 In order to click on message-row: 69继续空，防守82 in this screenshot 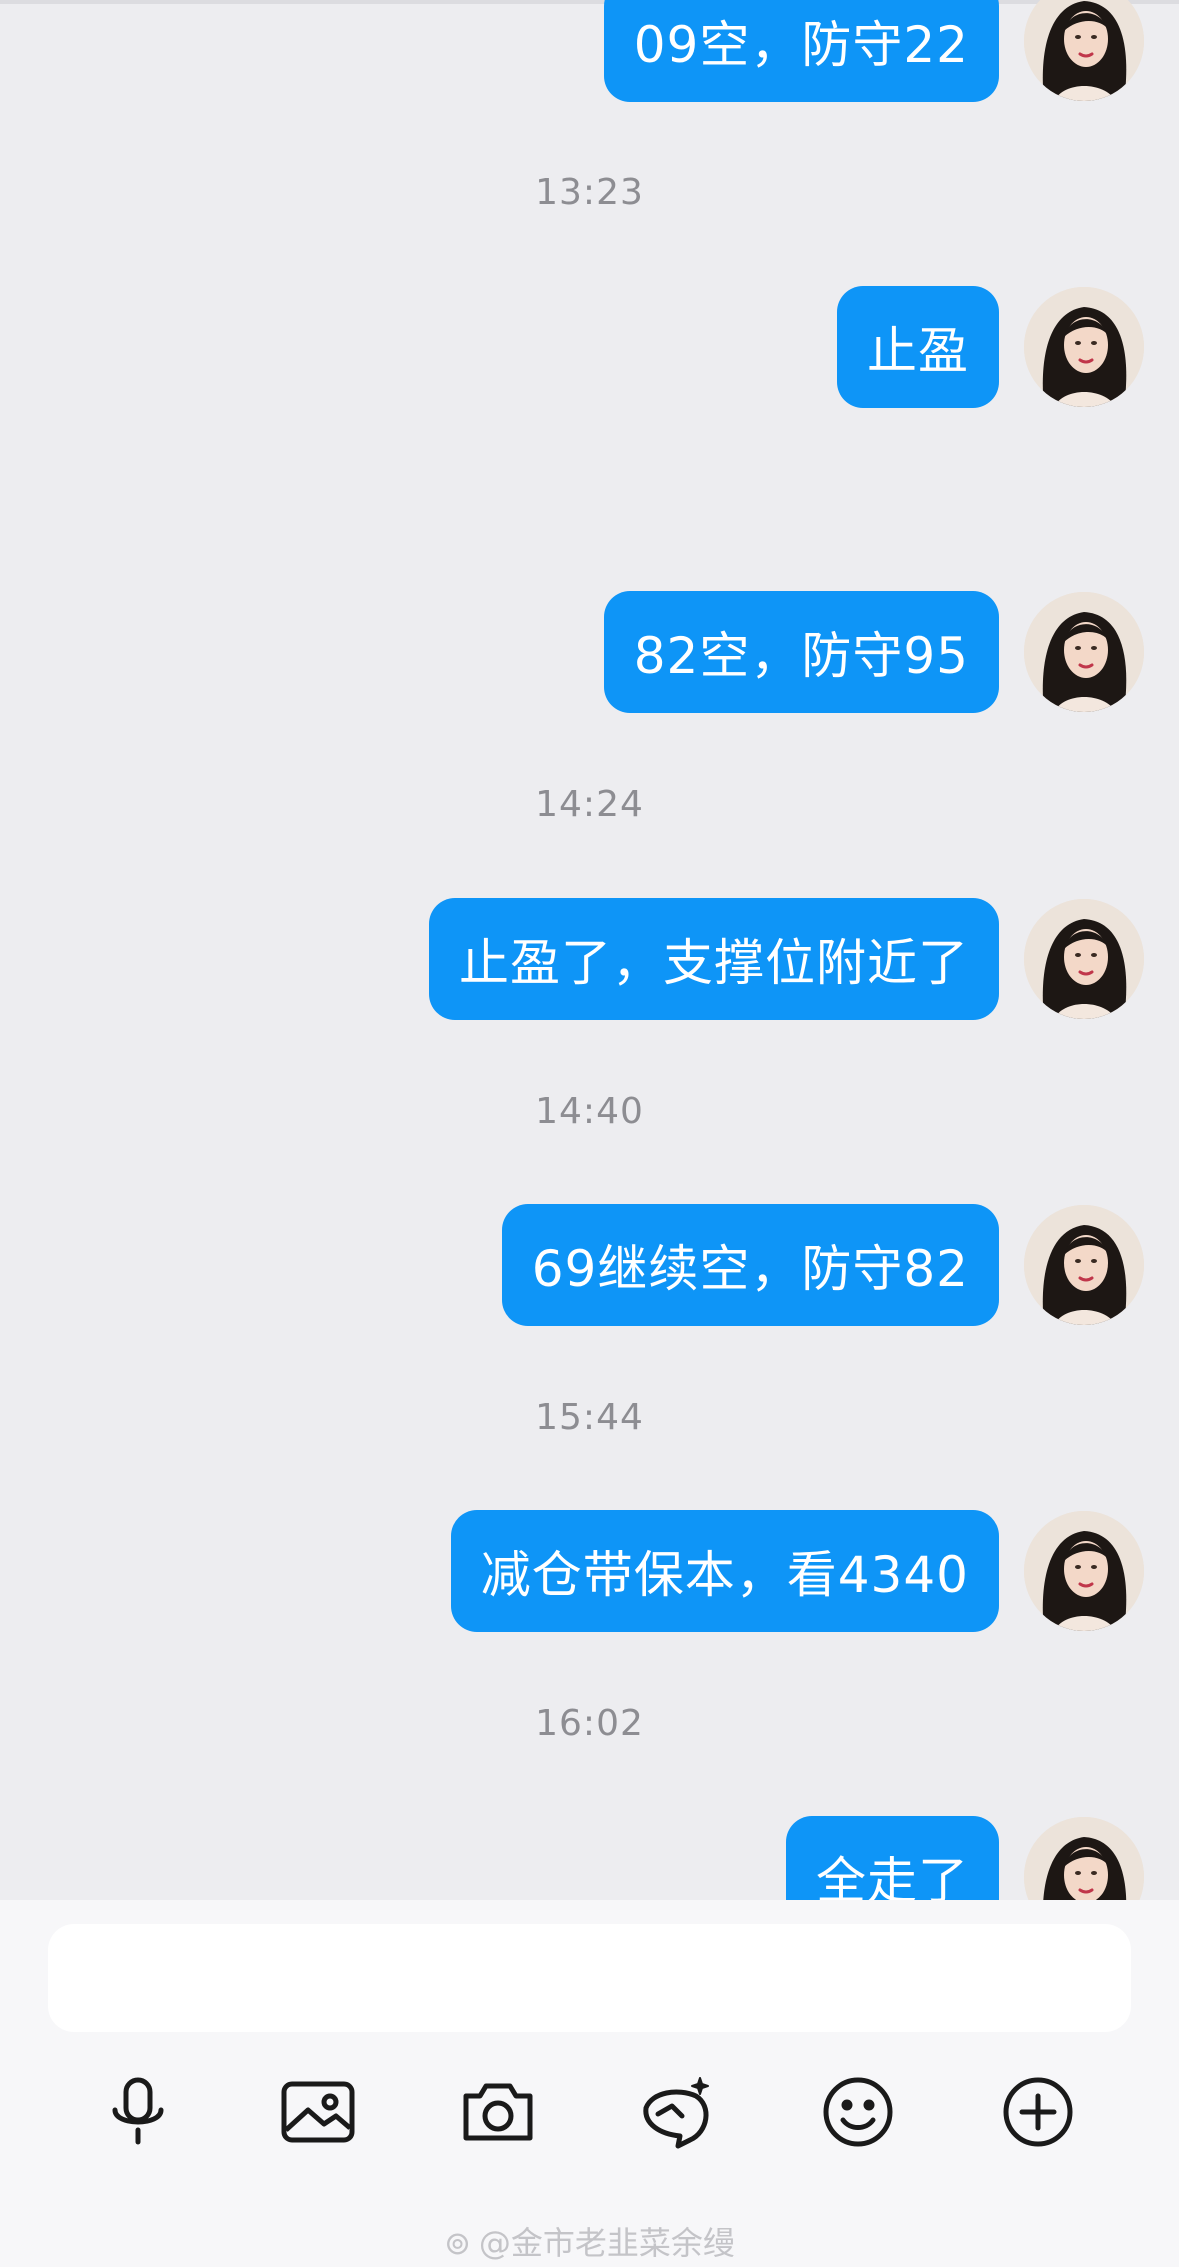, I will do `click(589, 1265)`.